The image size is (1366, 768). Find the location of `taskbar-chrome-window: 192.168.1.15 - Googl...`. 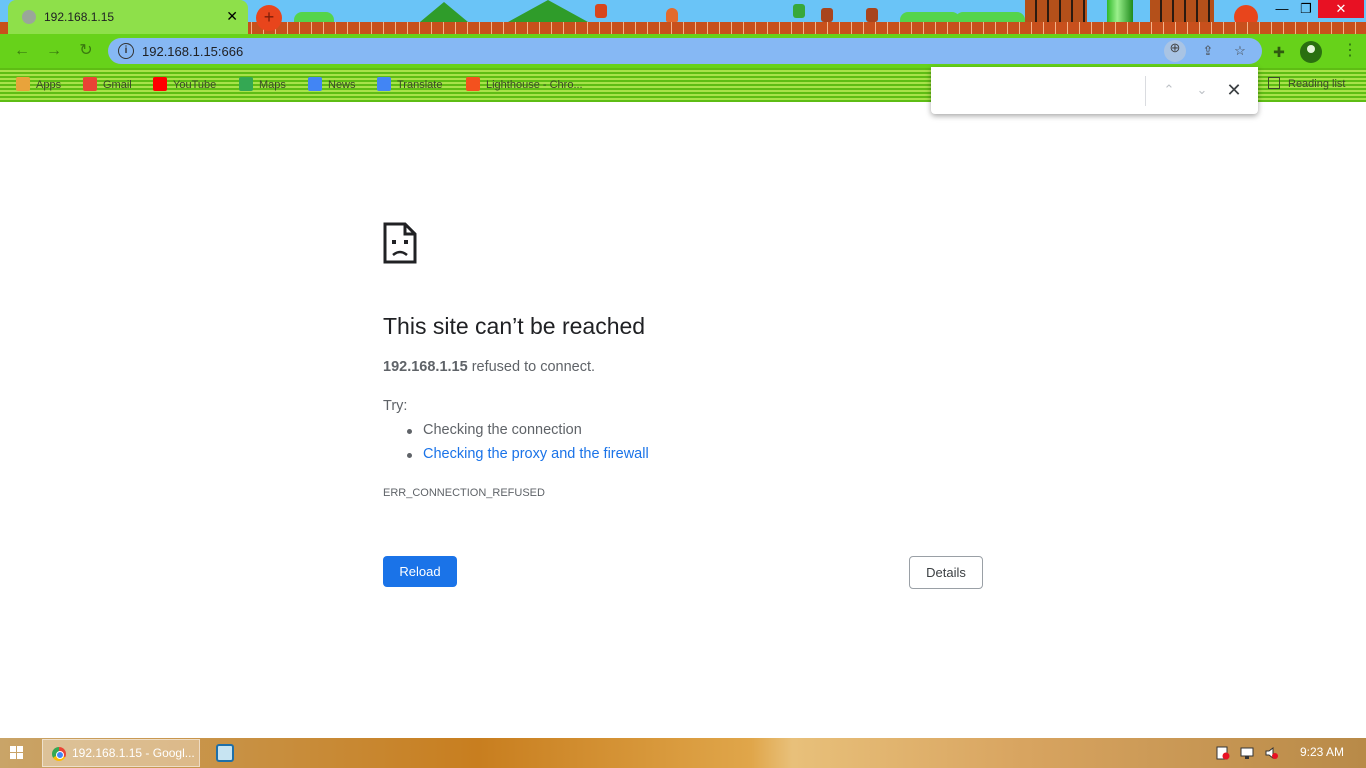

taskbar-chrome-window: 192.168.1.15 - Googl... is located at coordinates (121, 753).